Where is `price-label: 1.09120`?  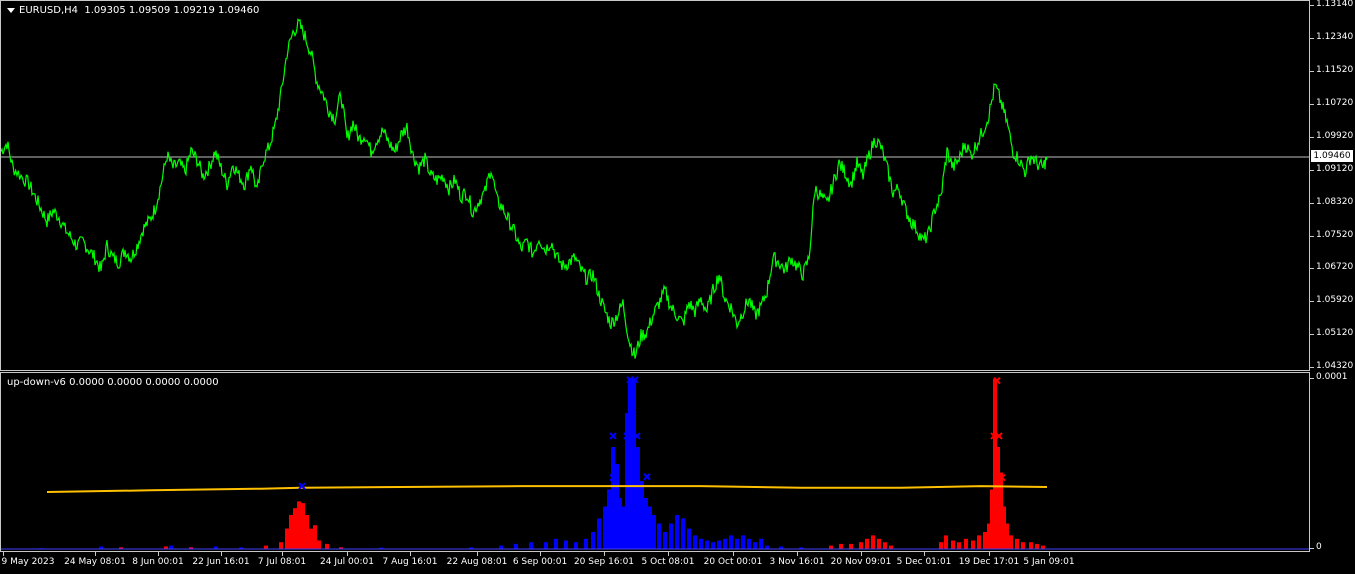
price-label: 1.09120 is located at coordinates (1335, 168).